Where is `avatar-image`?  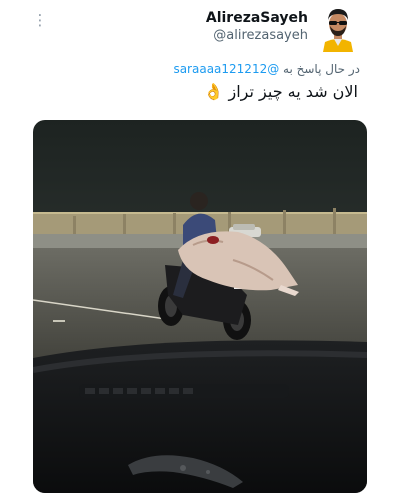
avatar-image is located at coordinates (338, 29).